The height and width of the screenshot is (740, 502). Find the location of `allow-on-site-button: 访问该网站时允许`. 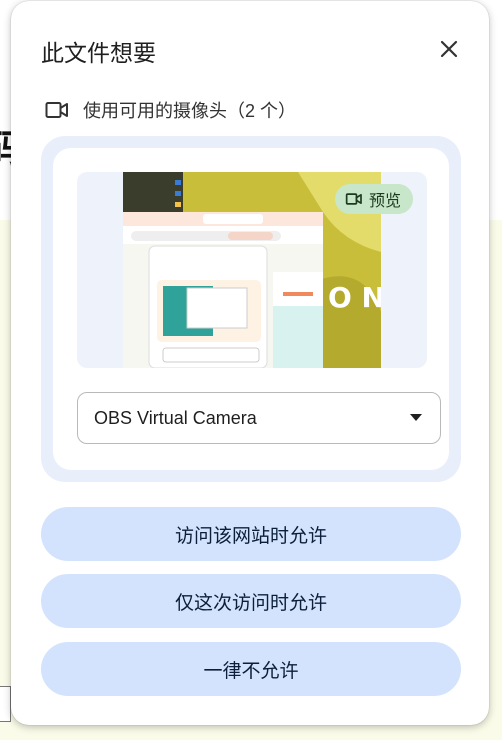

allow-on-site-button: 访问该网站时允许 is located at coordinates (251, 534).